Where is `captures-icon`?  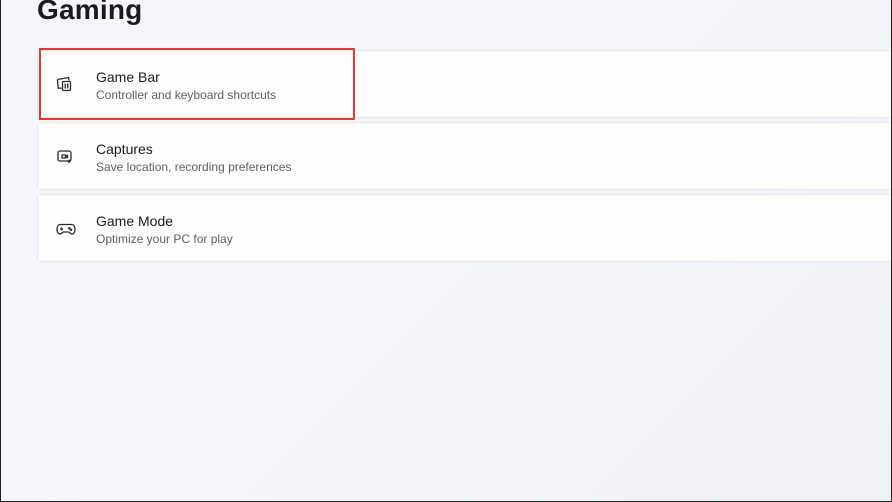
captures-icon is located at coordinates (66, 157).